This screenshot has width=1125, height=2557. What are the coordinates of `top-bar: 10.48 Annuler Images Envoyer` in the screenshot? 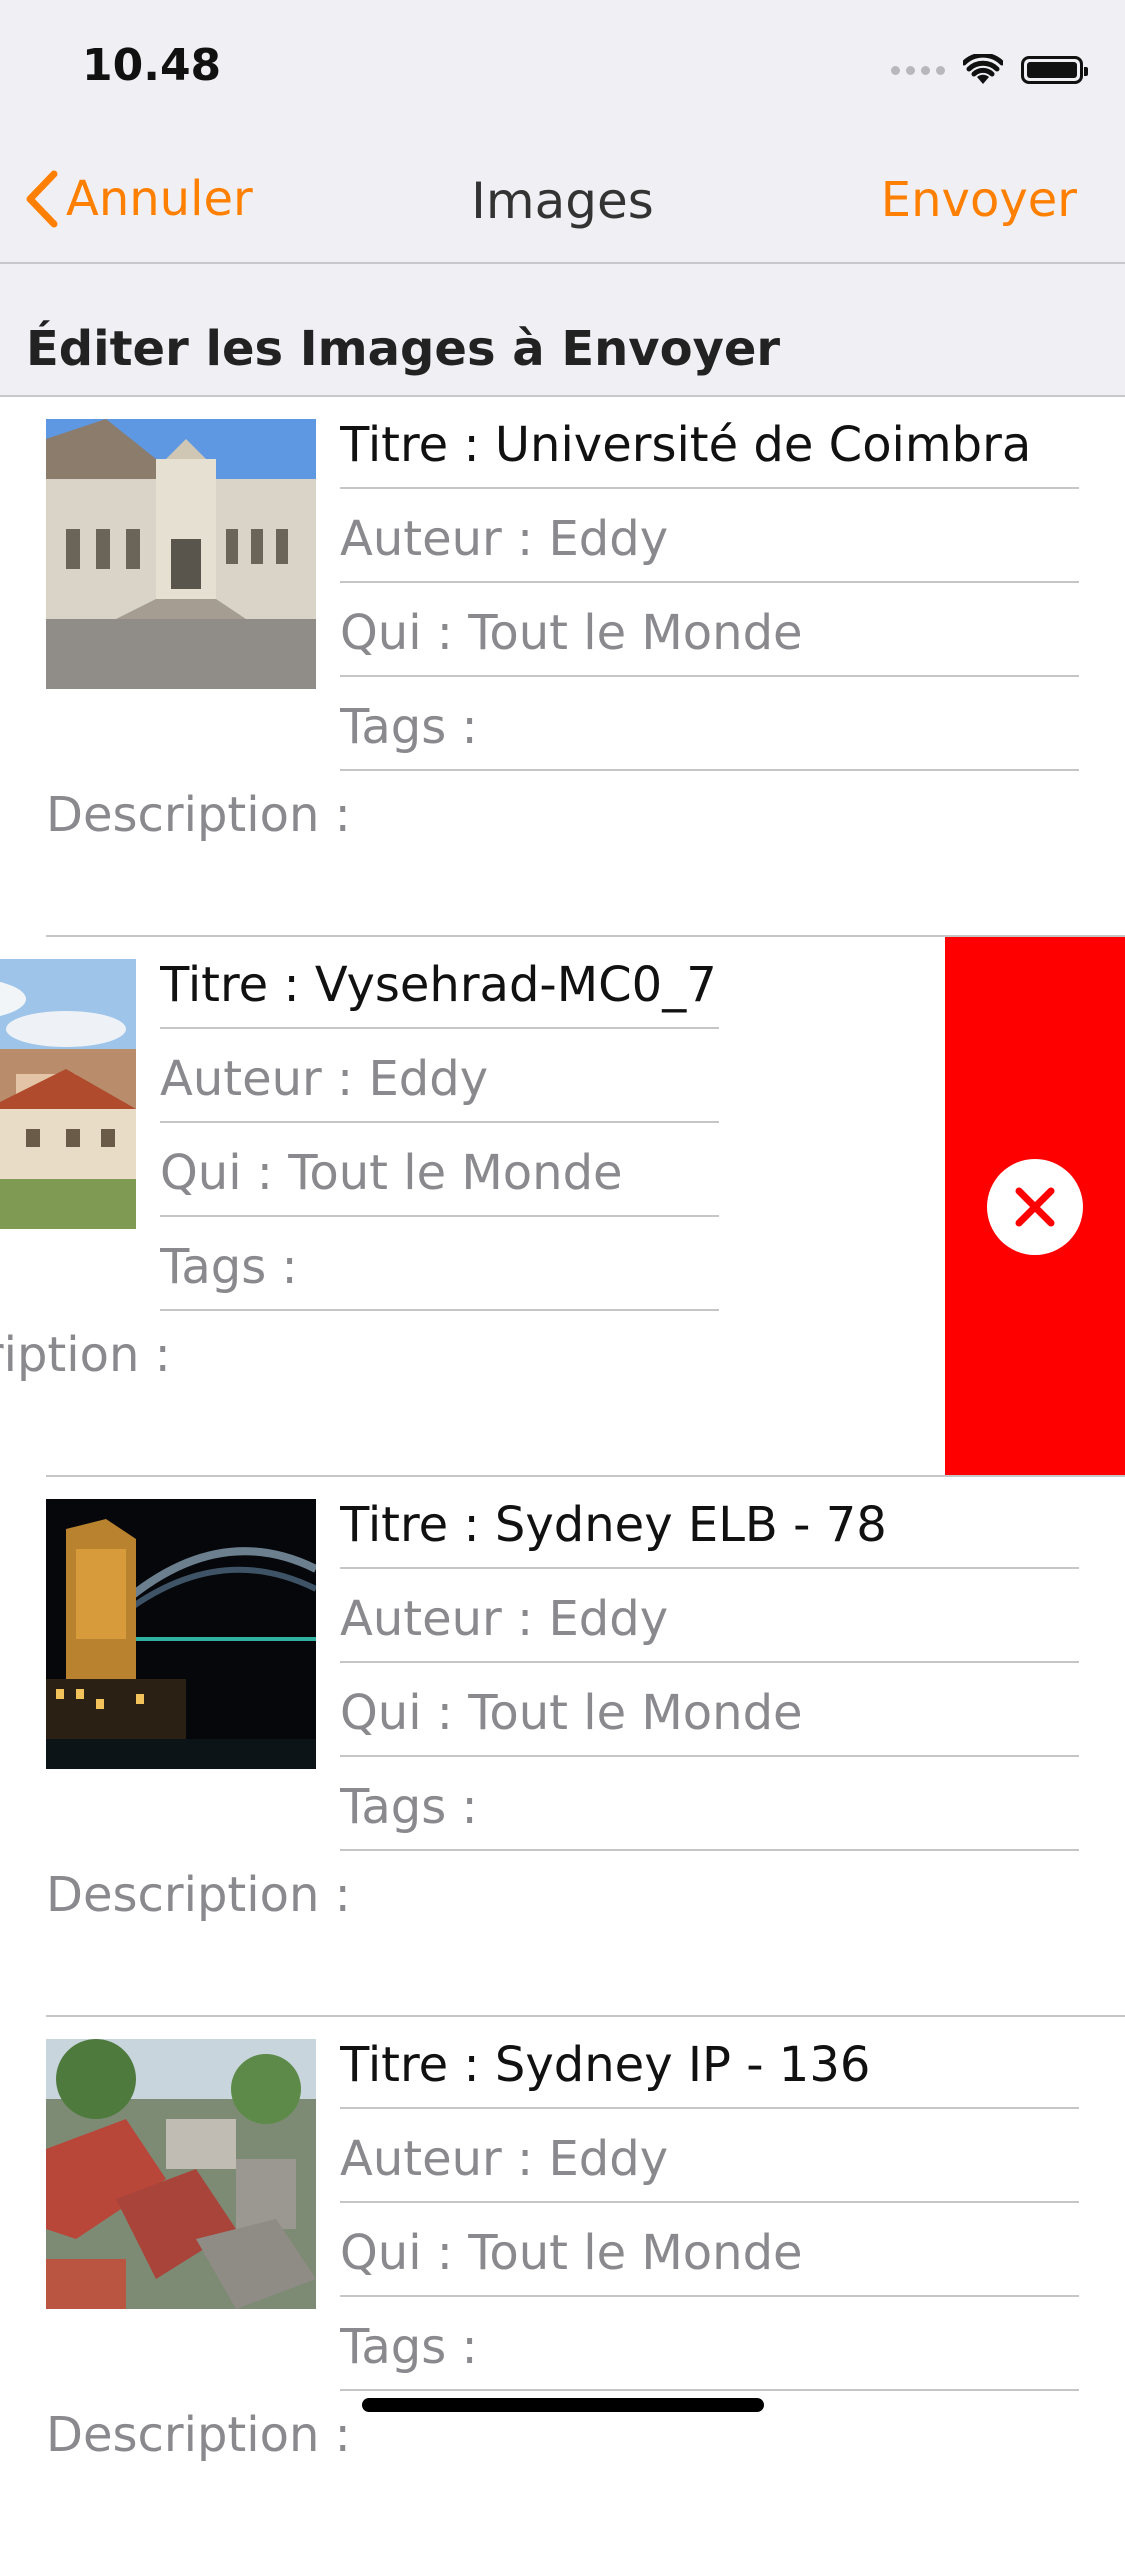 It's located at (562, 132).